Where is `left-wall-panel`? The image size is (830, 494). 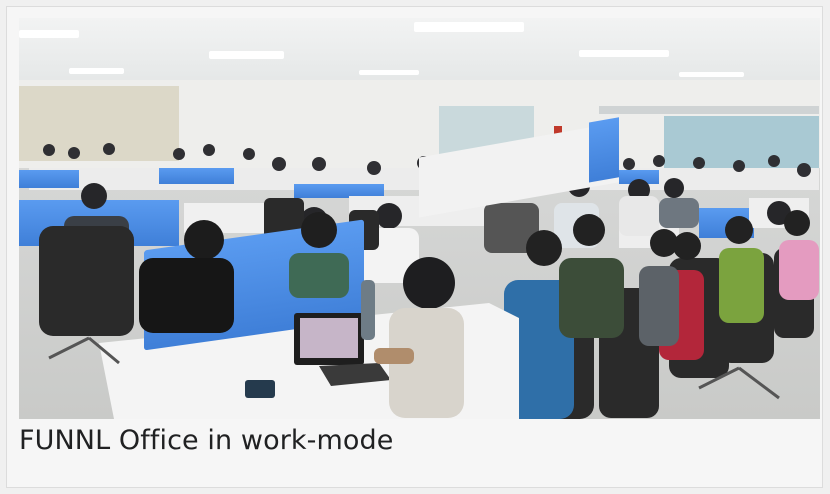
left-wall-panel is located at coordinates (99, 123).